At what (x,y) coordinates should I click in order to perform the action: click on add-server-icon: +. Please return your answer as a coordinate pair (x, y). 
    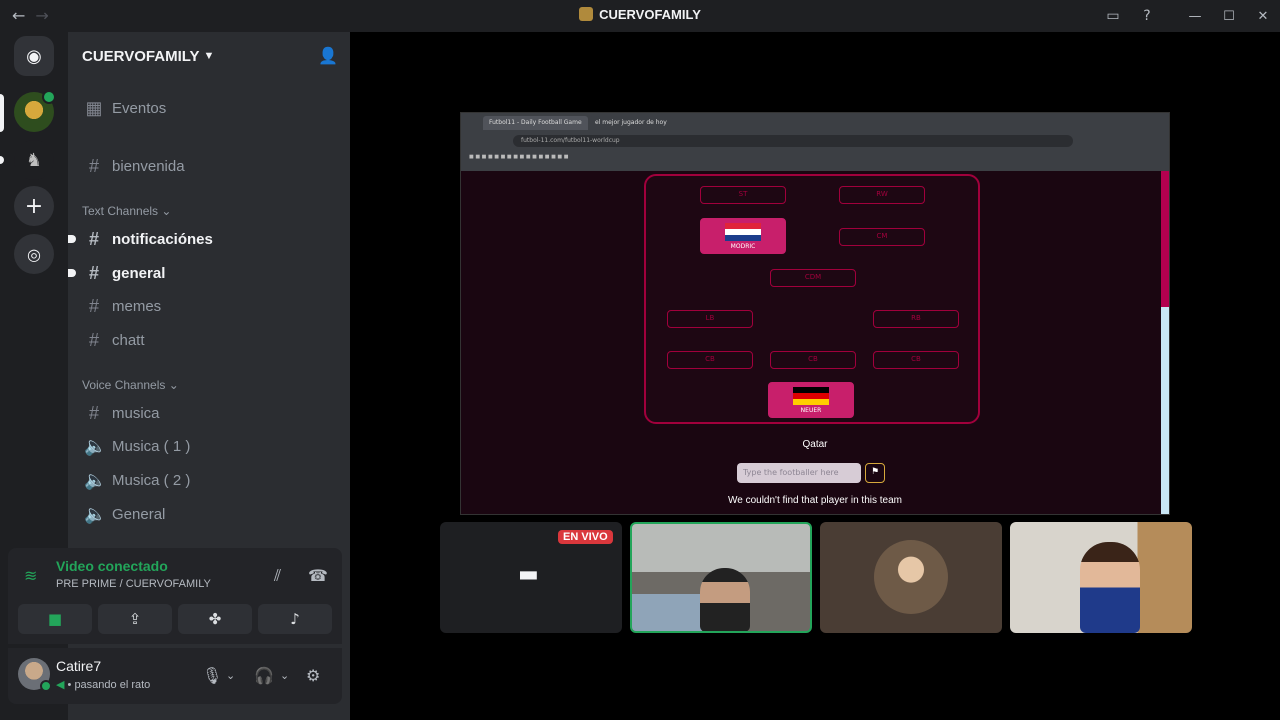
    Looking at the image, I should click on (34, 206).